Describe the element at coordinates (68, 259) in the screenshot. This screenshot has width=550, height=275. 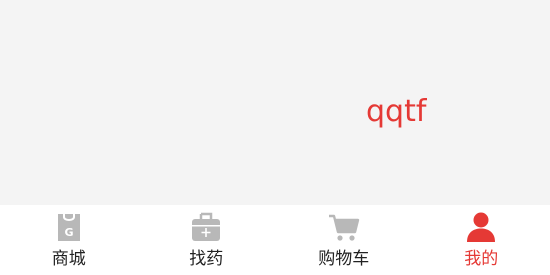
I see `tab-label: 商城` at that location.